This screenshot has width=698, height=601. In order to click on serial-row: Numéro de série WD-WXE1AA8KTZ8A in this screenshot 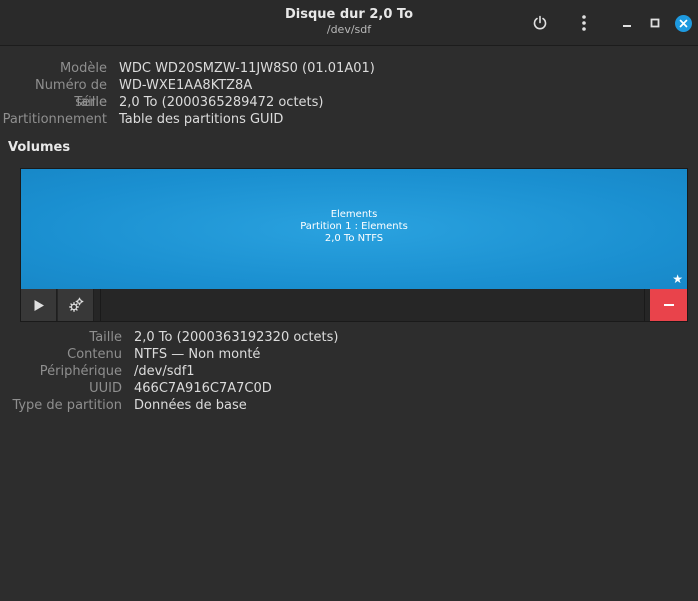, I will do `click(187, 93)`.